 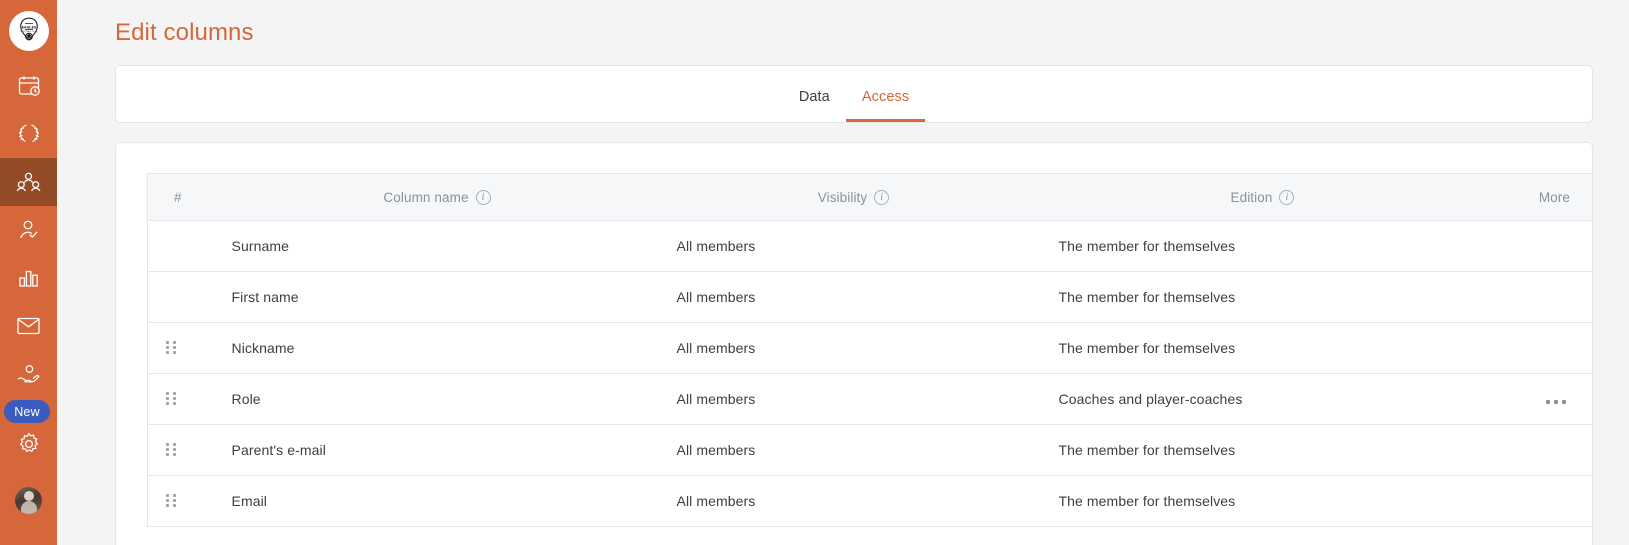 What do you see at coordinates (437, 501) in the screenshot?
I see `row-column-name: Email` at bounding box center [437, 501].